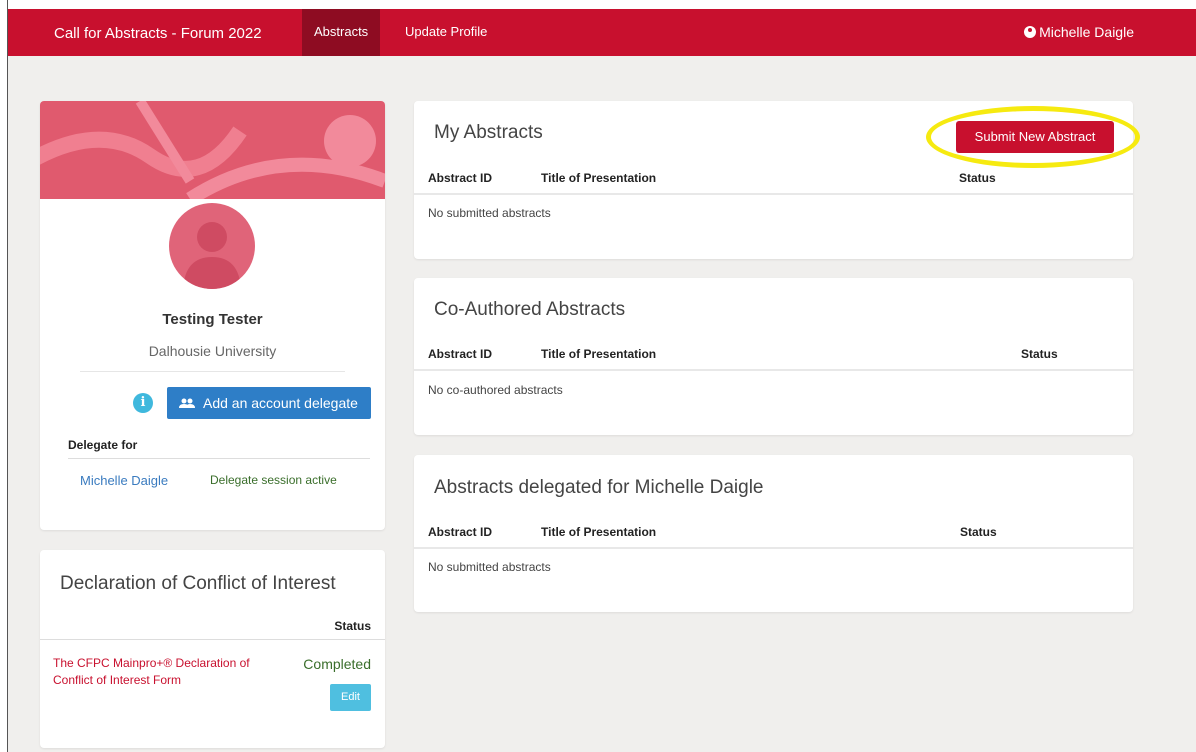  I want to click on delegate-for-label: Delegate for, so click(103, 445).